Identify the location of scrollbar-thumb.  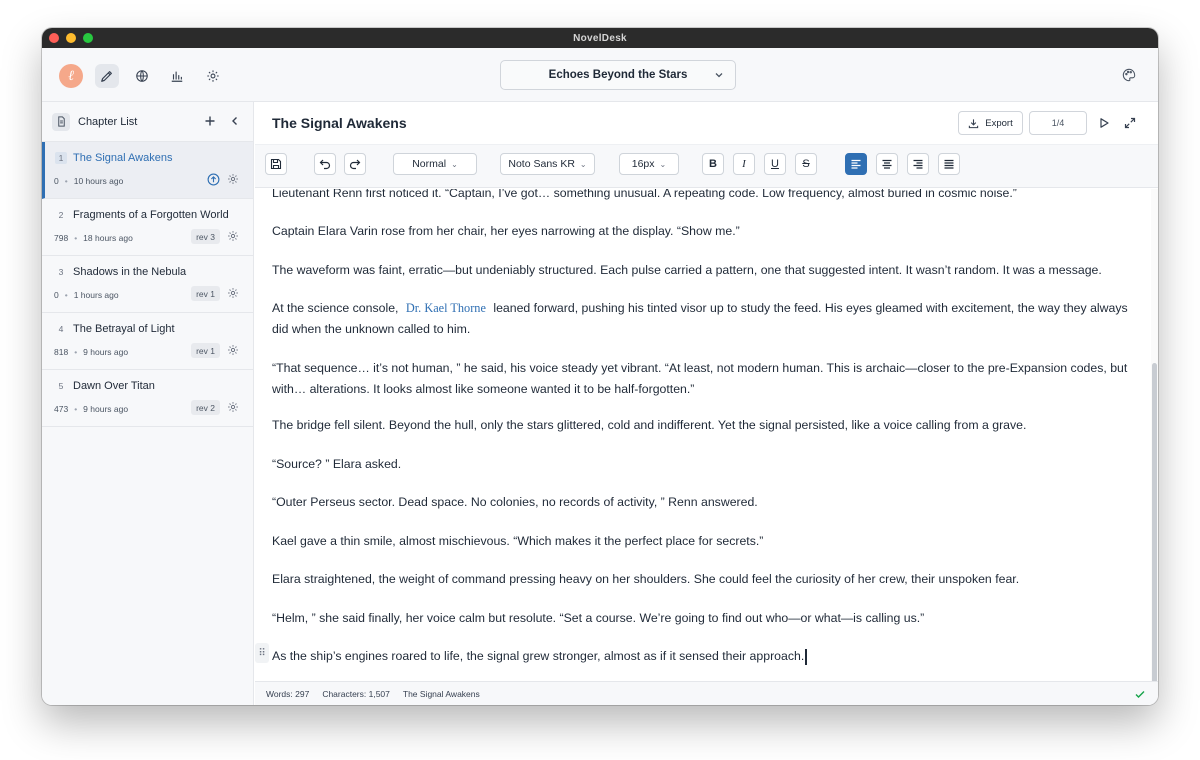
(1154, 534).